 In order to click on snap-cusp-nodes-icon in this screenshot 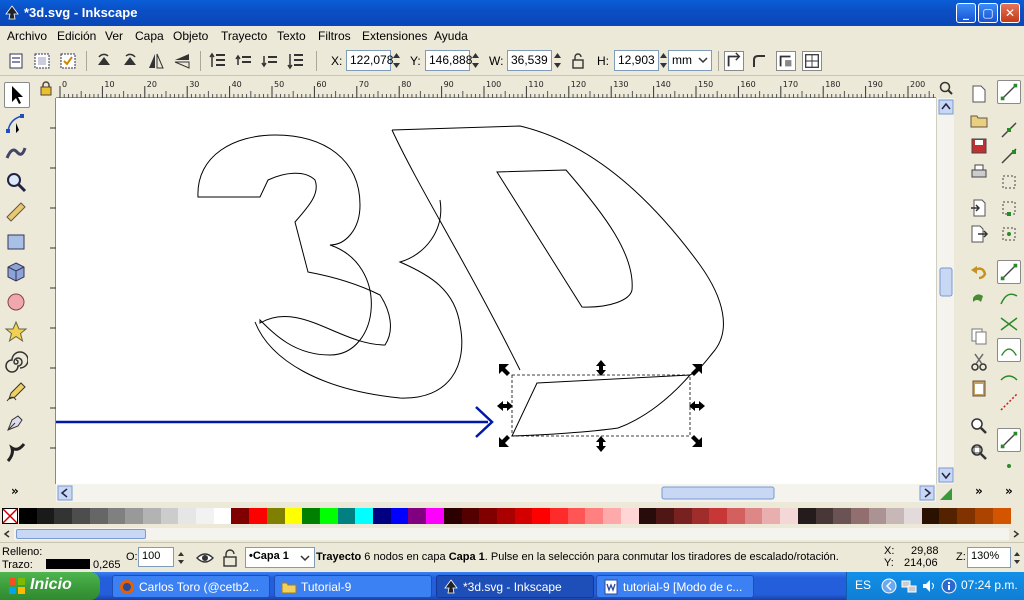, I will do `click(1009, 350)`.